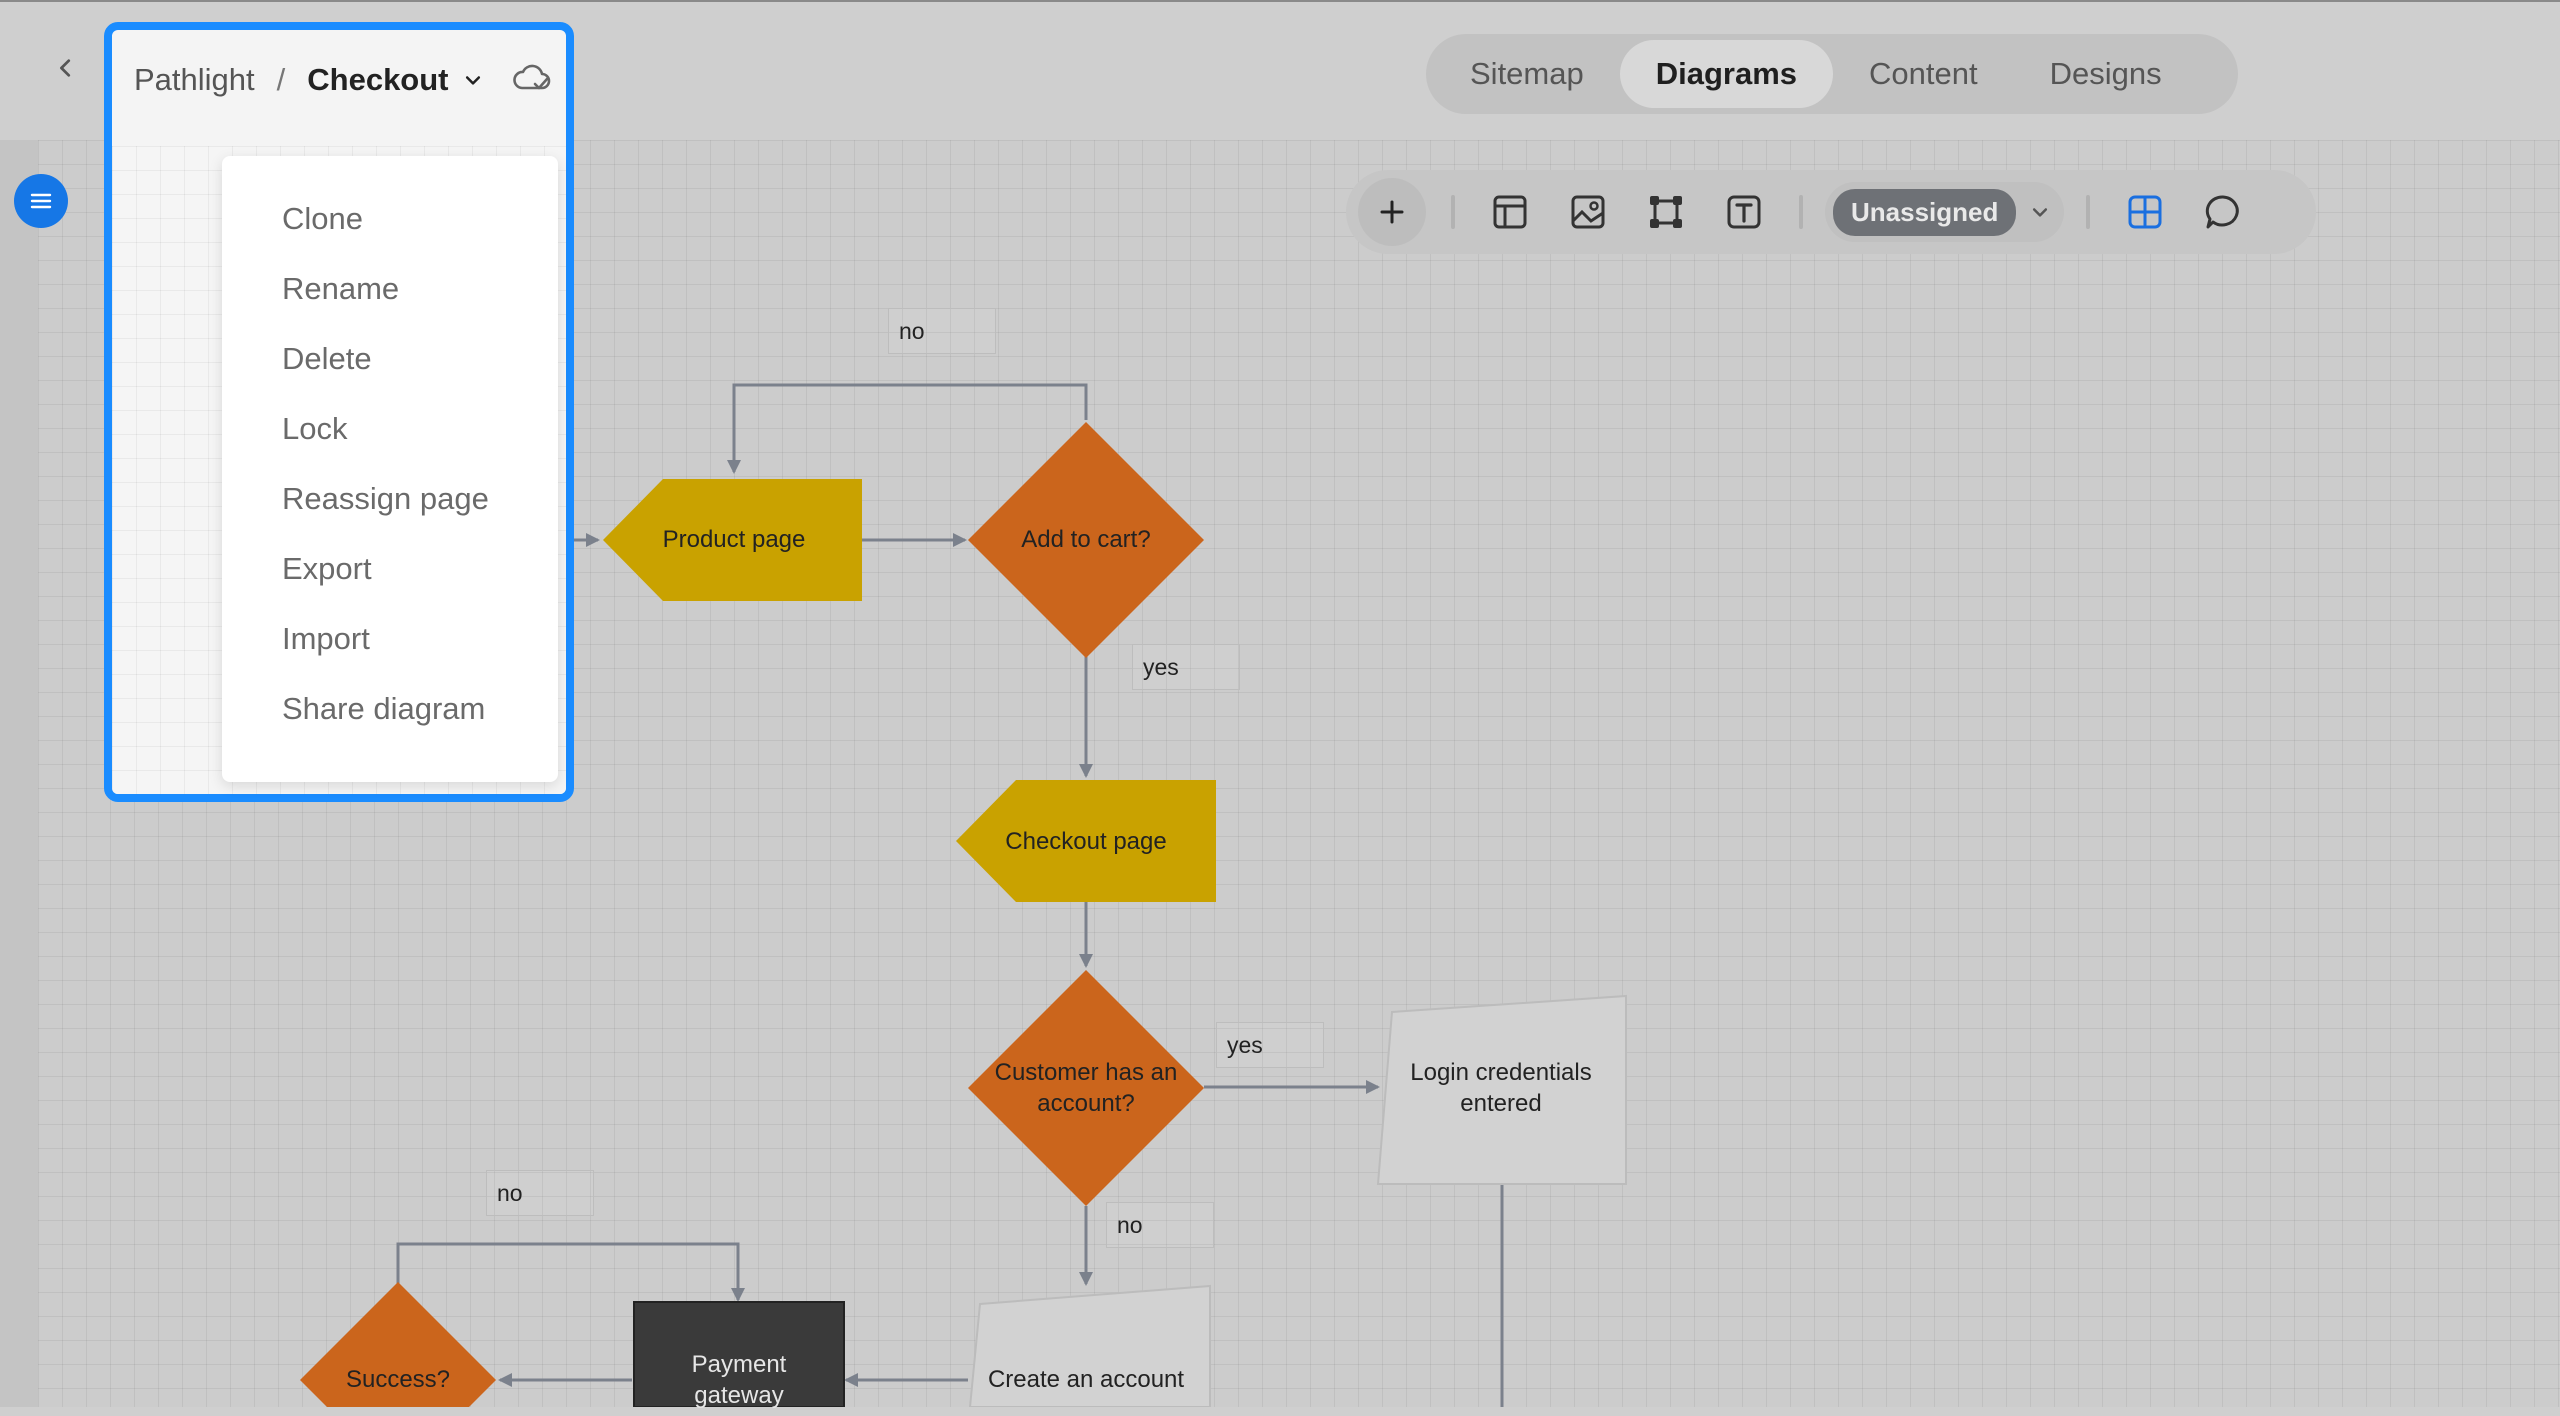 The width and height of the screenshot is (2560, 1416). What do you see at coordinates (390, 289) in the screenshot?
I see `menu-item-rename: Rename` at bounding box center [390, 289].